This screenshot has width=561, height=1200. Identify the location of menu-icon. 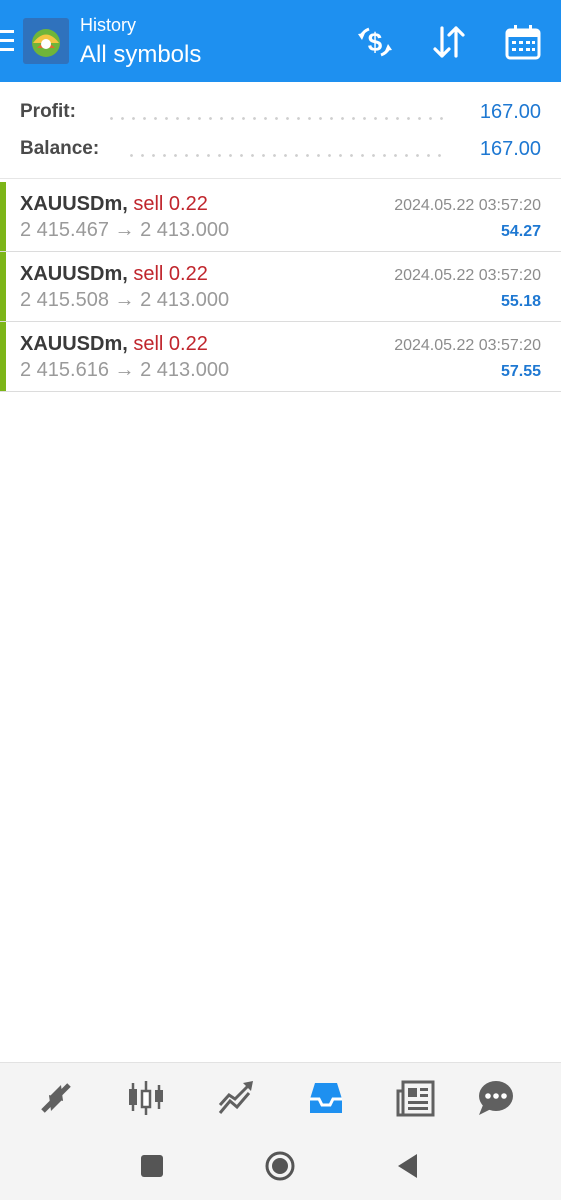
(7, 41).